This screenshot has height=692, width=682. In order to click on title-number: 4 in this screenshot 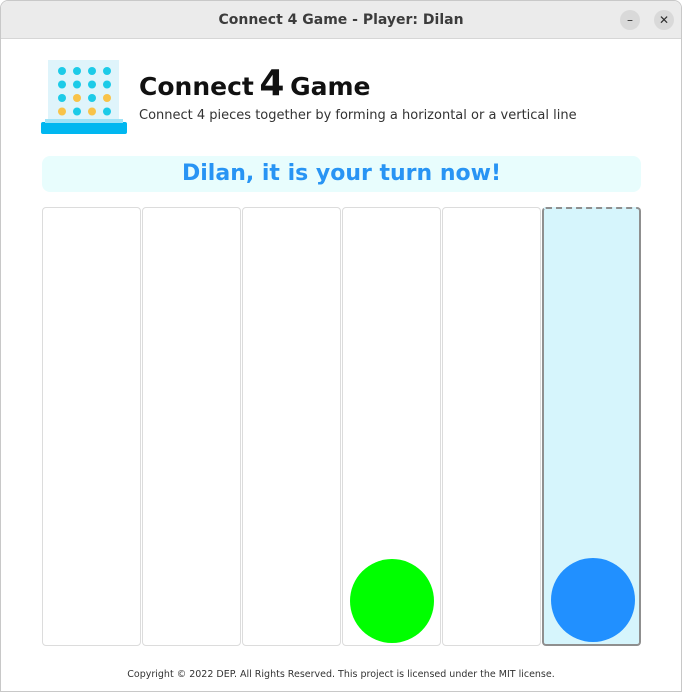, I will do `click(272, 83)`.